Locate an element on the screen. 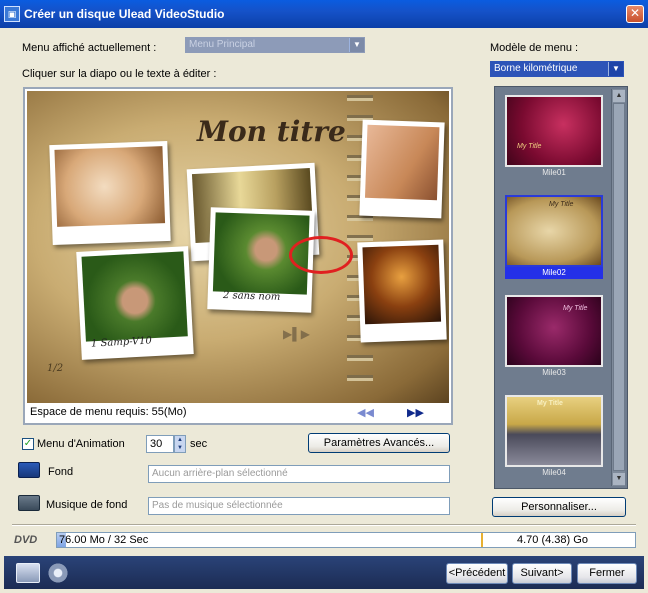 This screenshot has height=593, width=648. current-menu-value: Menu Principal is located at coordinates (222, 44).